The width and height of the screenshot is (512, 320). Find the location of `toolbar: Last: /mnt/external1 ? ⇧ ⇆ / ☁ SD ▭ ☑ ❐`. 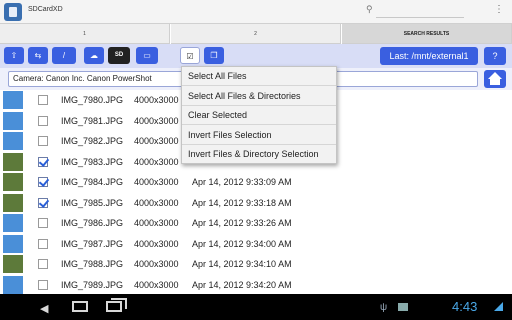

toolbar: Last: /mnt/external1 ? ⇧ ⇆ / ☁ SD ▭ ☑ ❐ is located at coordinates (256, 56).